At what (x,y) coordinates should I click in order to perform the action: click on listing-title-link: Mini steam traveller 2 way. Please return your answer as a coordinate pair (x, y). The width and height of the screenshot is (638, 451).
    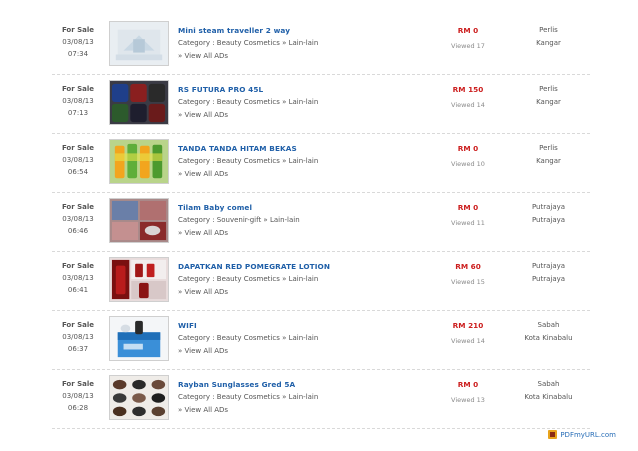
    Looking at the image, I should click on (273, 30).